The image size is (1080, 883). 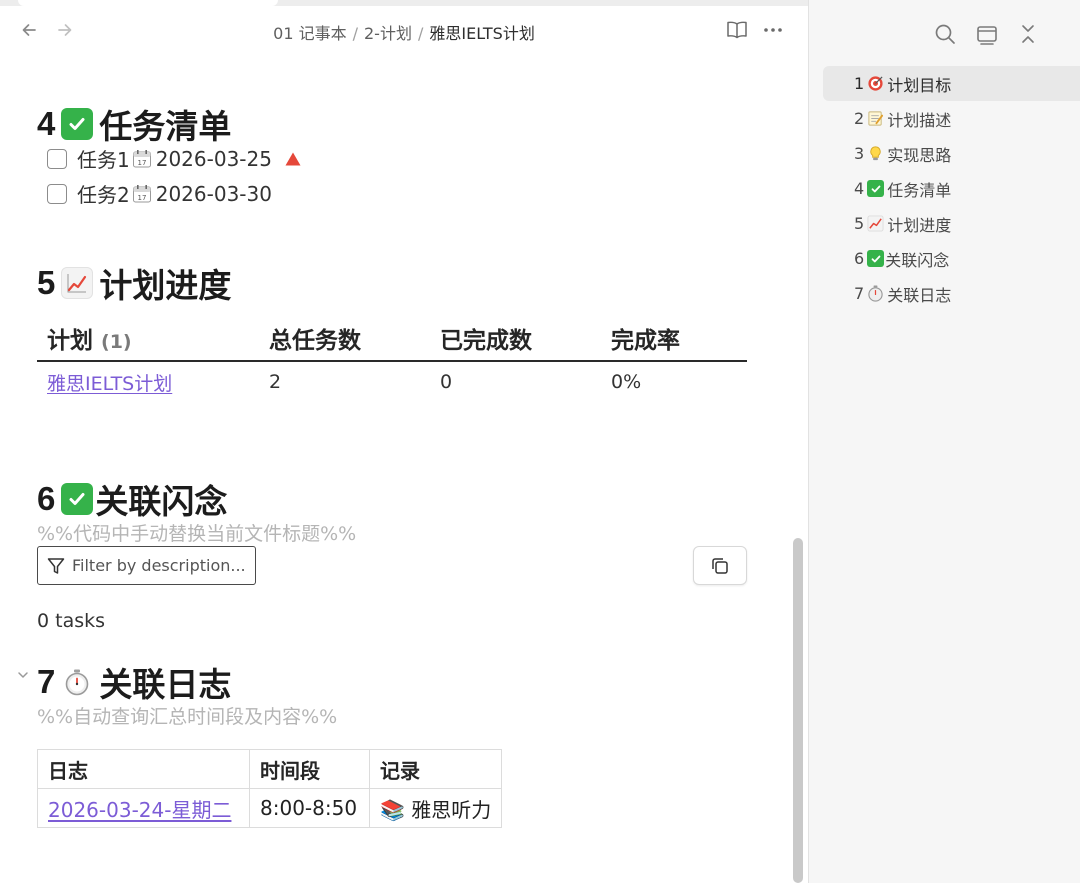 I want to click on outline-number: 6, so click(x=859, y=258).